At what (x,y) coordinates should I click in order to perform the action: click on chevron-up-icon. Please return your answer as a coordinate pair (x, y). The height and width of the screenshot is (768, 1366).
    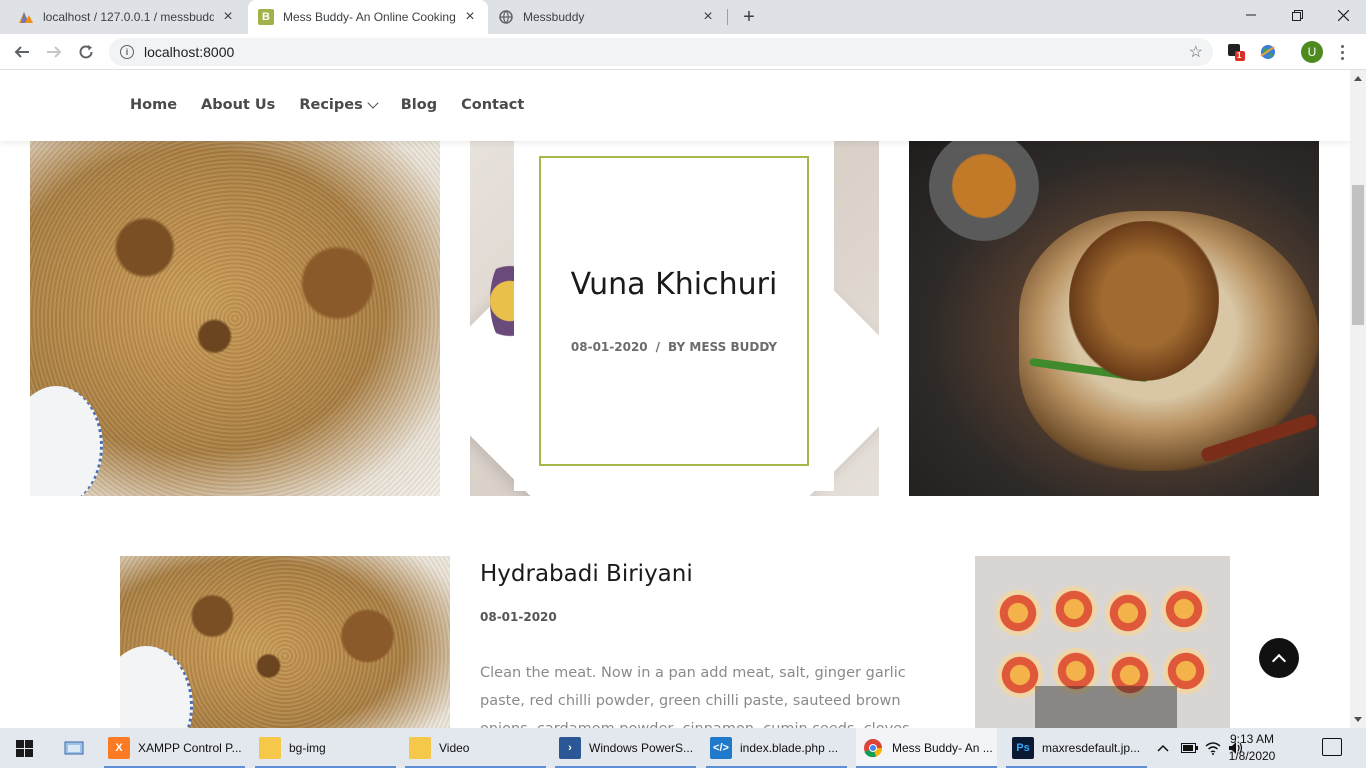
    Looking at the image, I should click on (1279, 660).